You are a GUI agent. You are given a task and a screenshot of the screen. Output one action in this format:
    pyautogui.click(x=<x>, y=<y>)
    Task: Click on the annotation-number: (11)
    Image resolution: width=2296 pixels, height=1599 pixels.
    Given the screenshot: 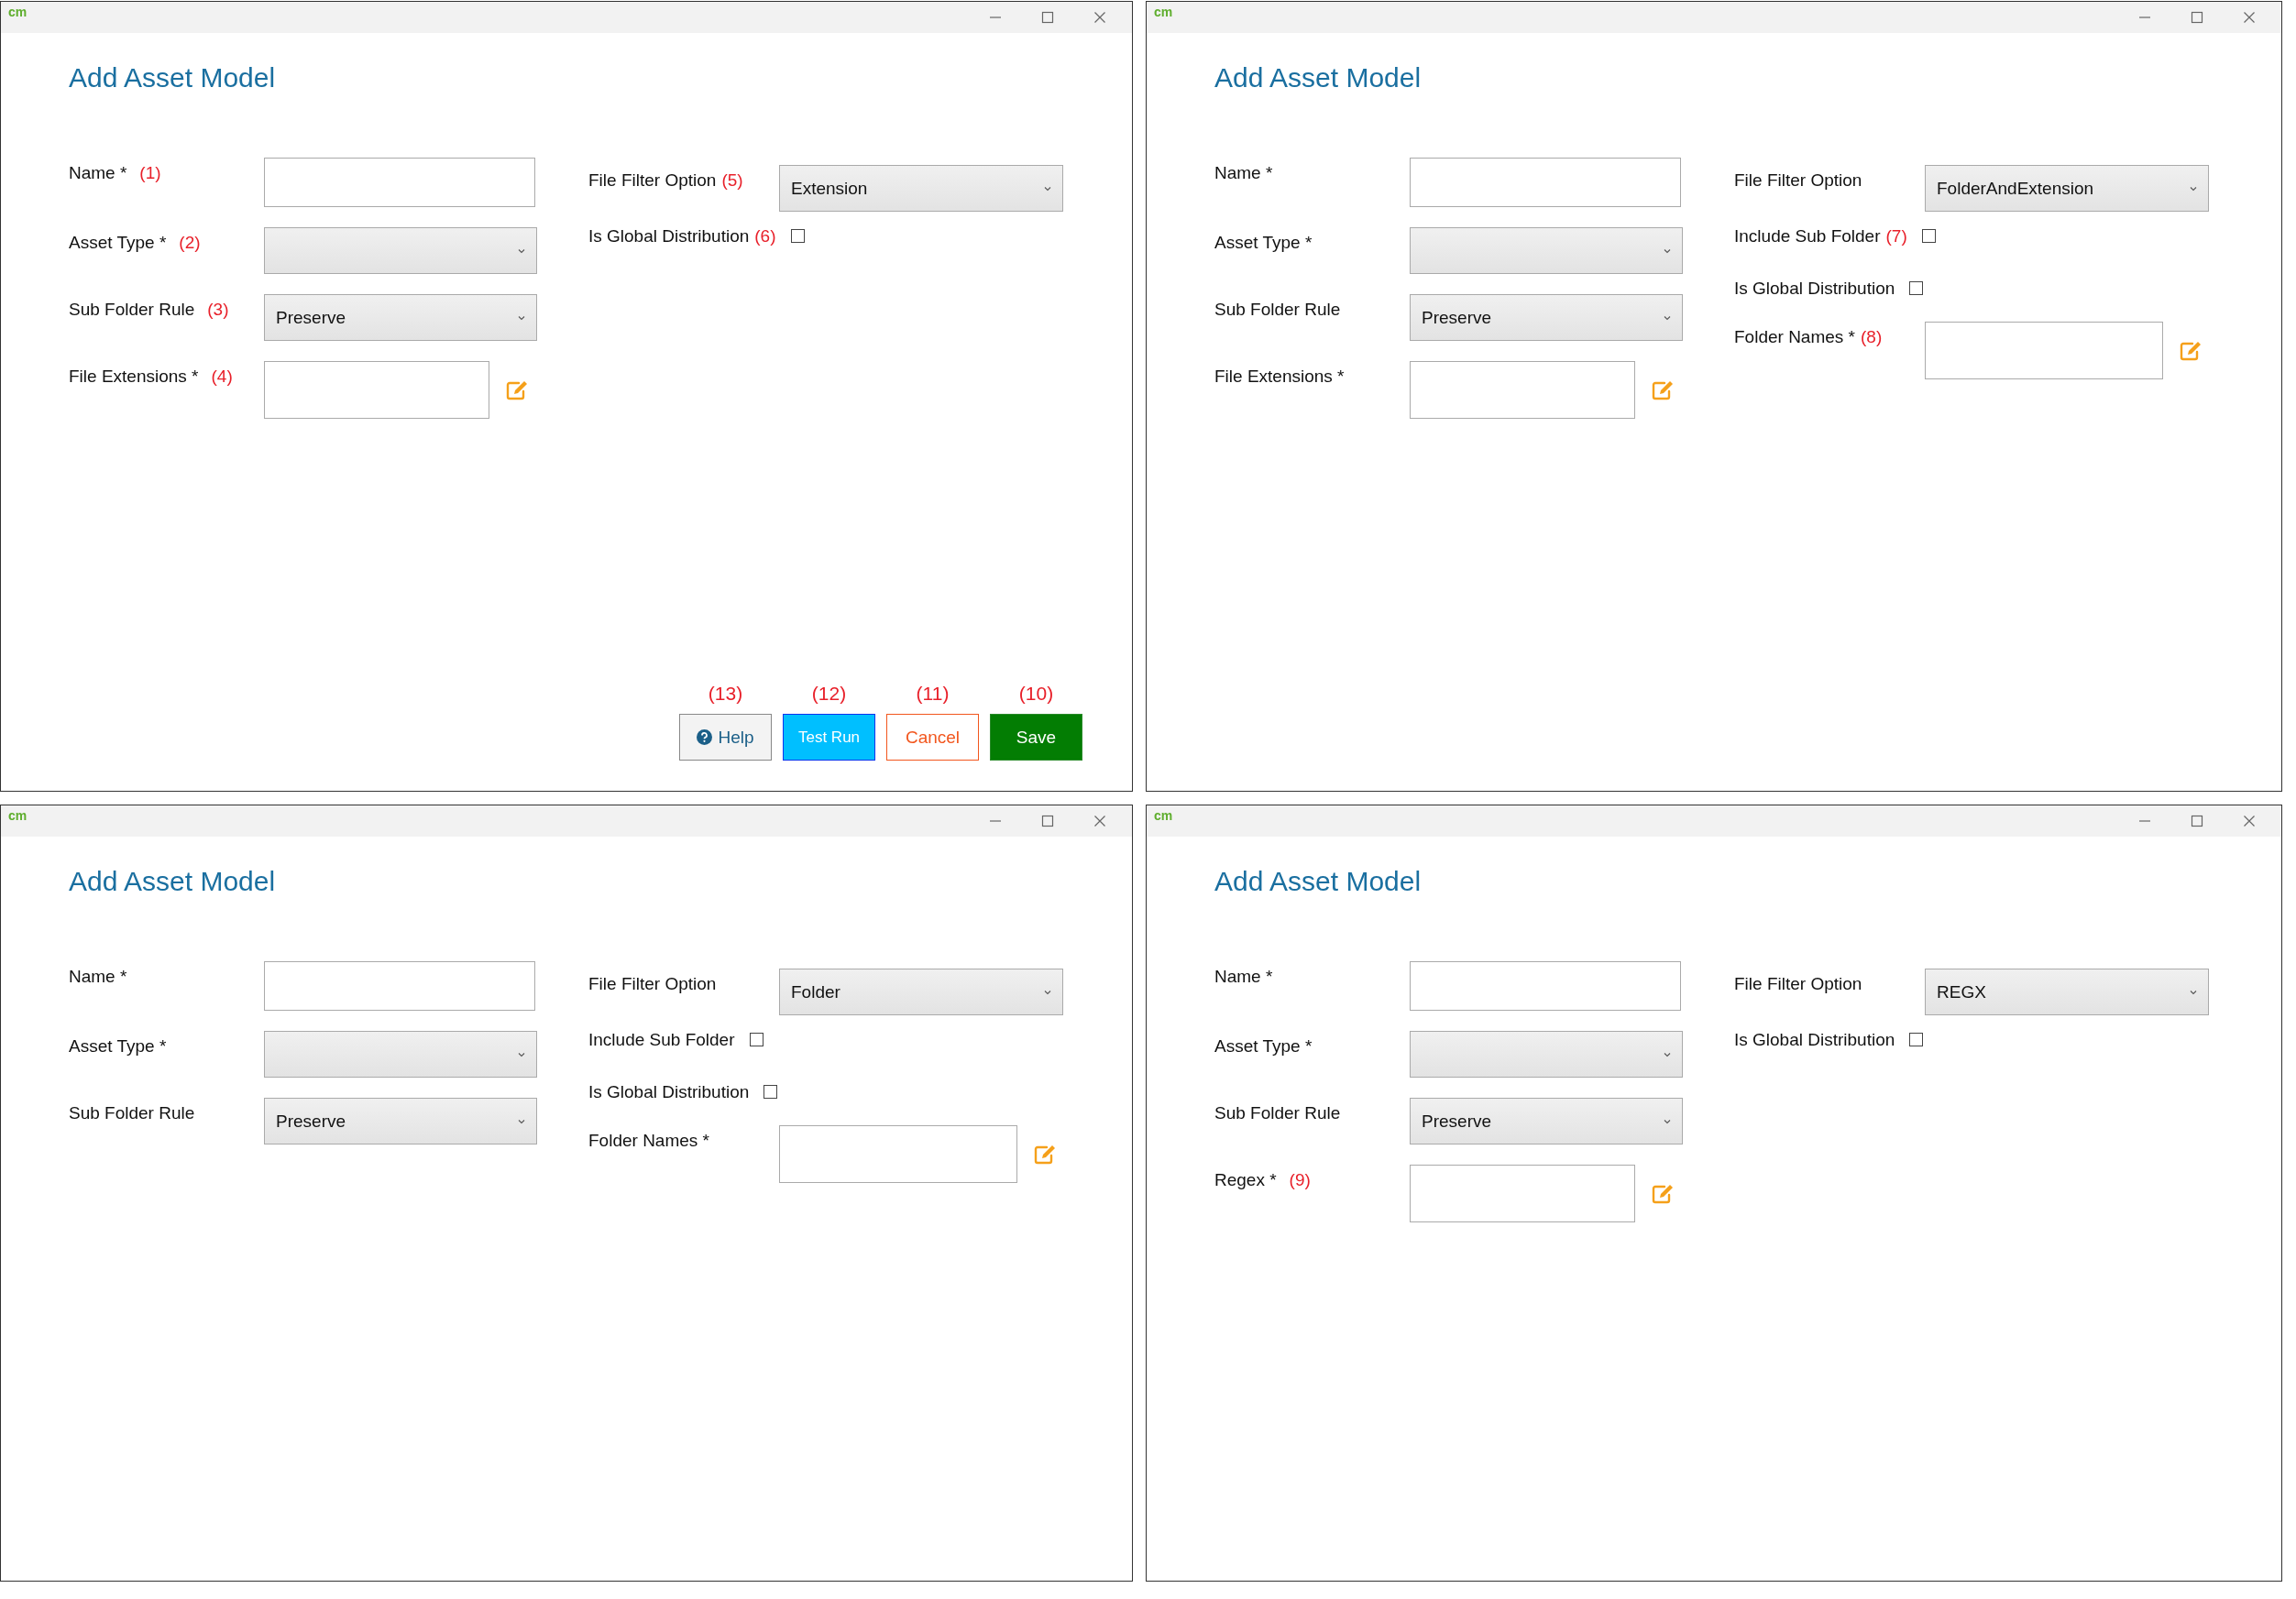 What is the action you would take?
    pyautogui.click(x=933, y=694)
    